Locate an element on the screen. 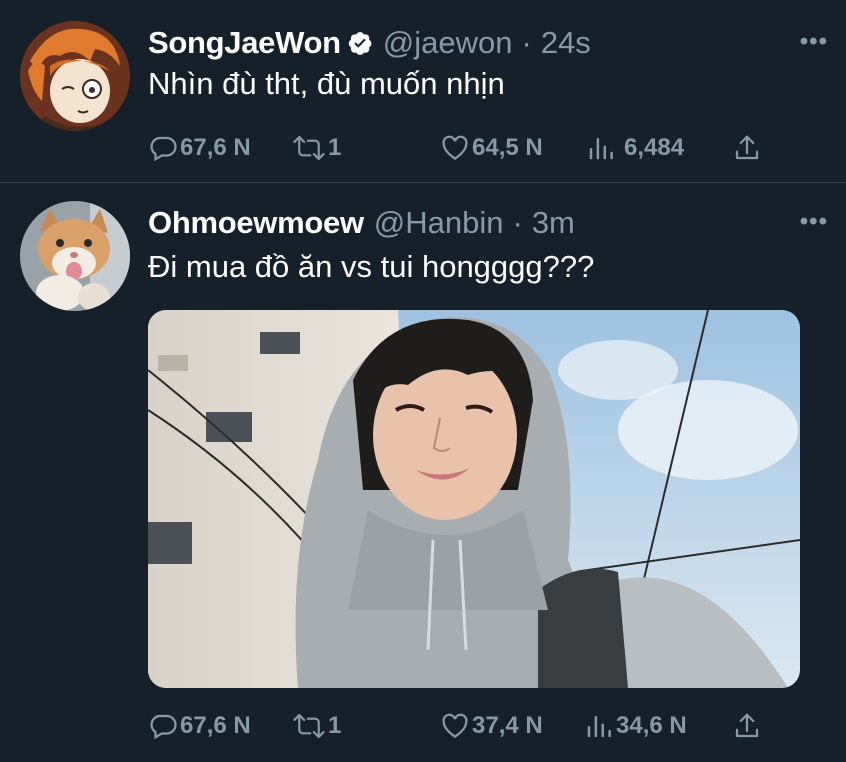 The height and width of the screenshot is (762, 846). timestamp: 24s is located at coordinates (566, 43).